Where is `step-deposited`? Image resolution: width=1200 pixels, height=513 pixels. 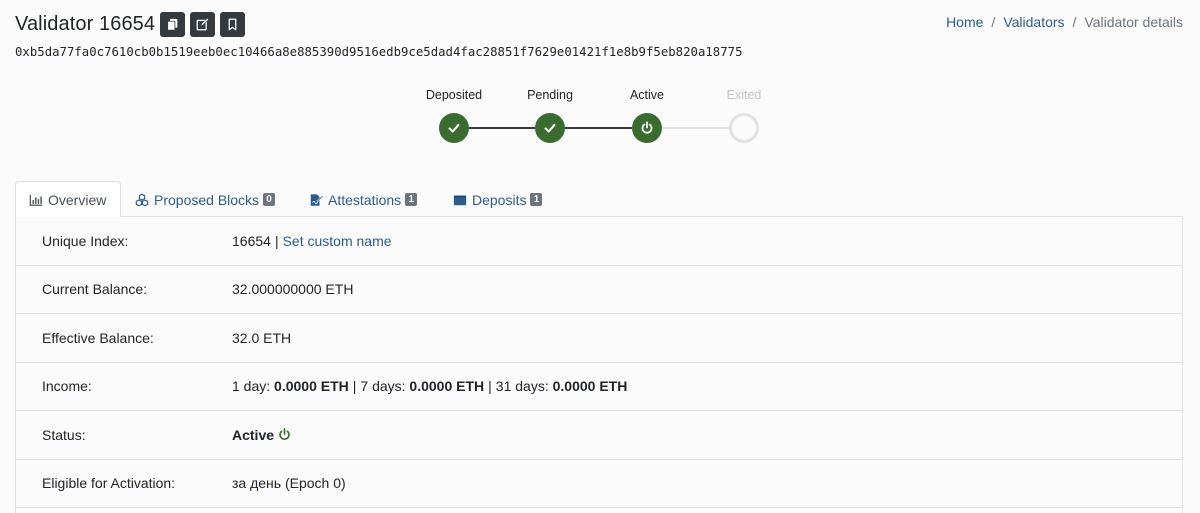
step-deposited is located at coordinates (454, 128).